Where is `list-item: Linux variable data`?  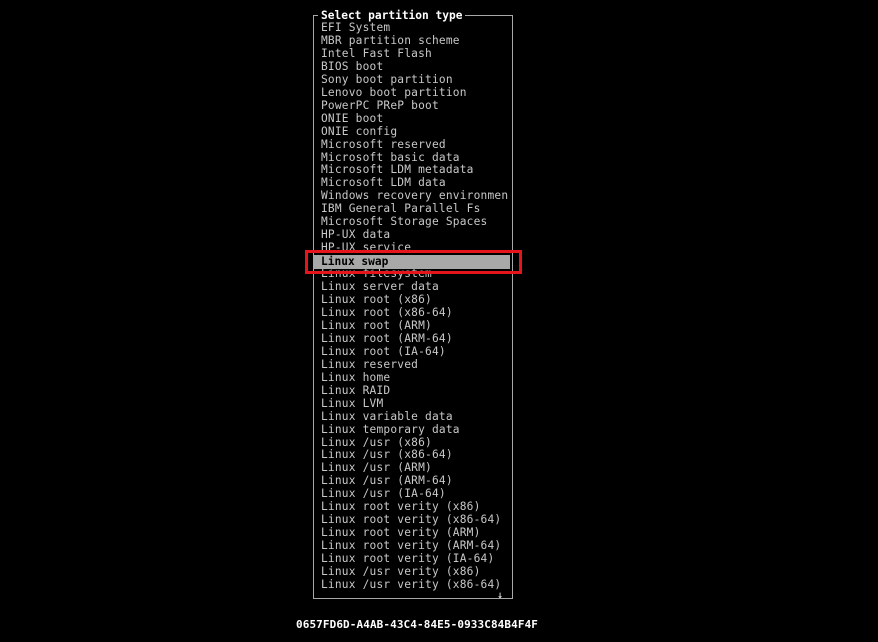
list-item: Linux variable data is located at coordinates (415, 417).